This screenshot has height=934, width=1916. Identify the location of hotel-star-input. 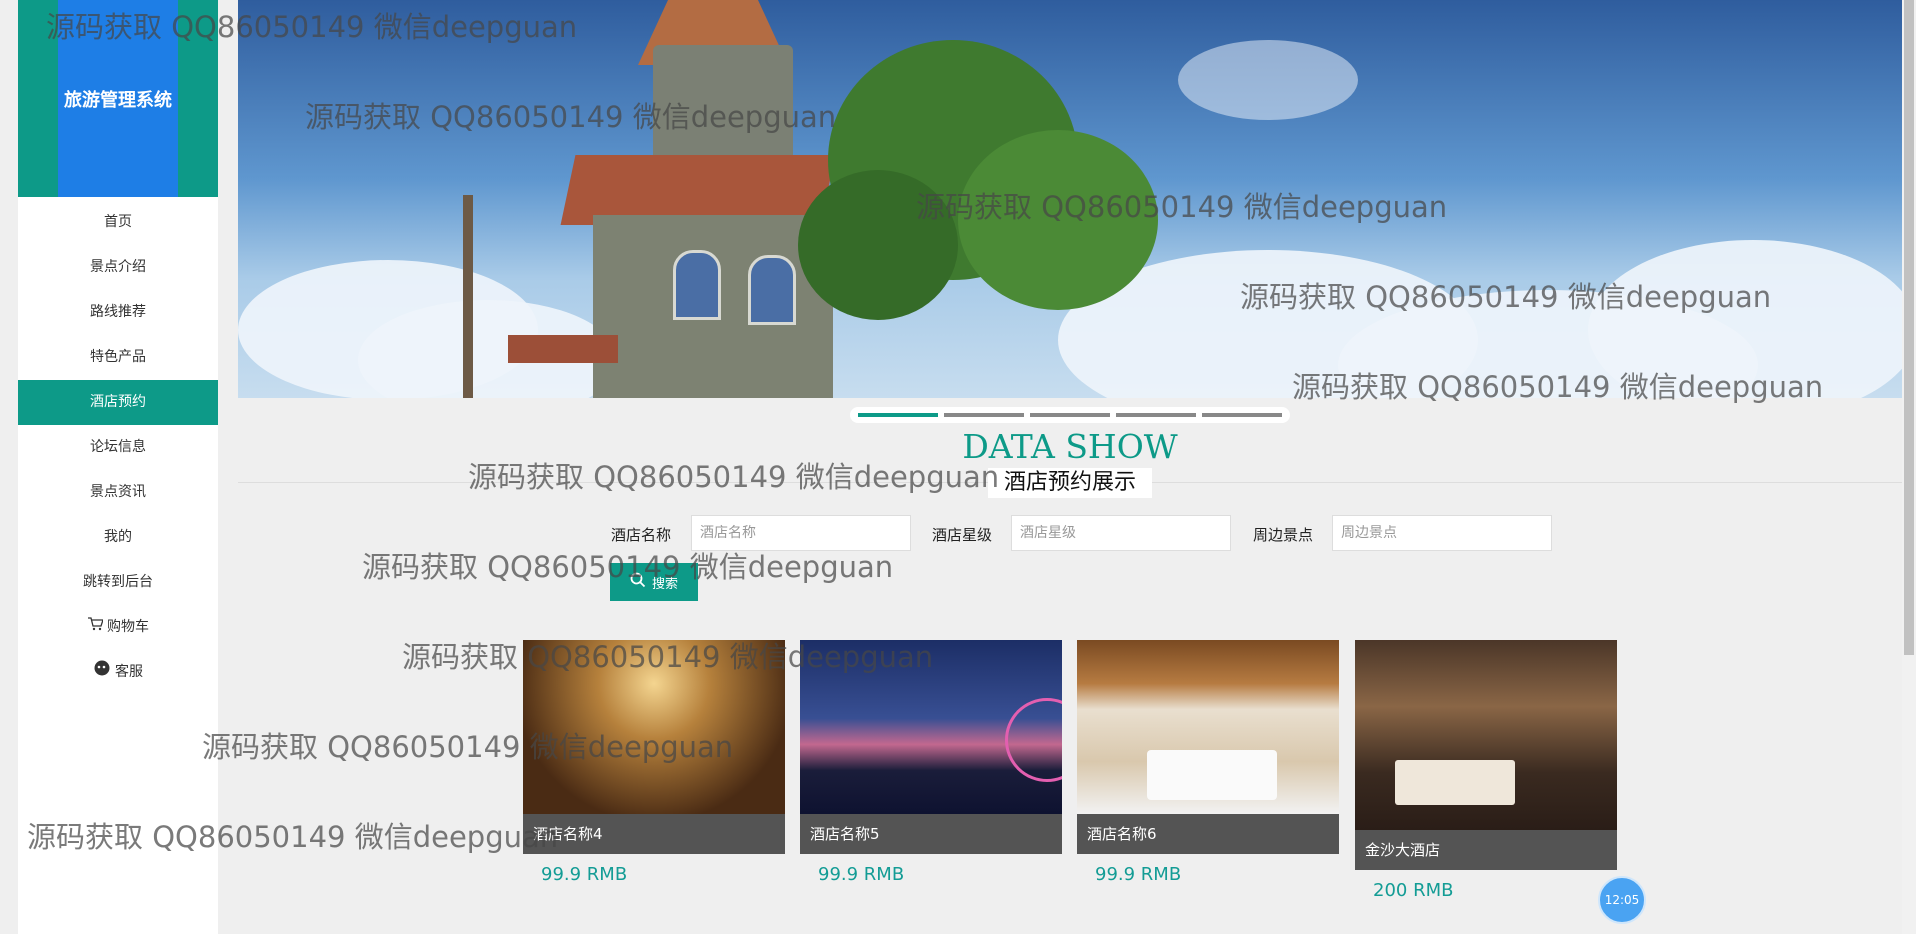
(1121, 533).